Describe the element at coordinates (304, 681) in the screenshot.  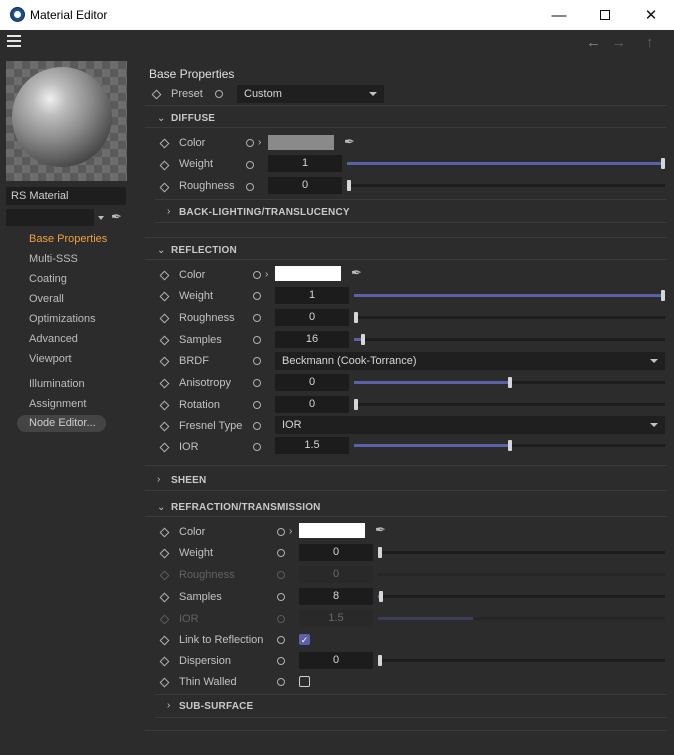
I see `thin-walled-checkbox` at that location.